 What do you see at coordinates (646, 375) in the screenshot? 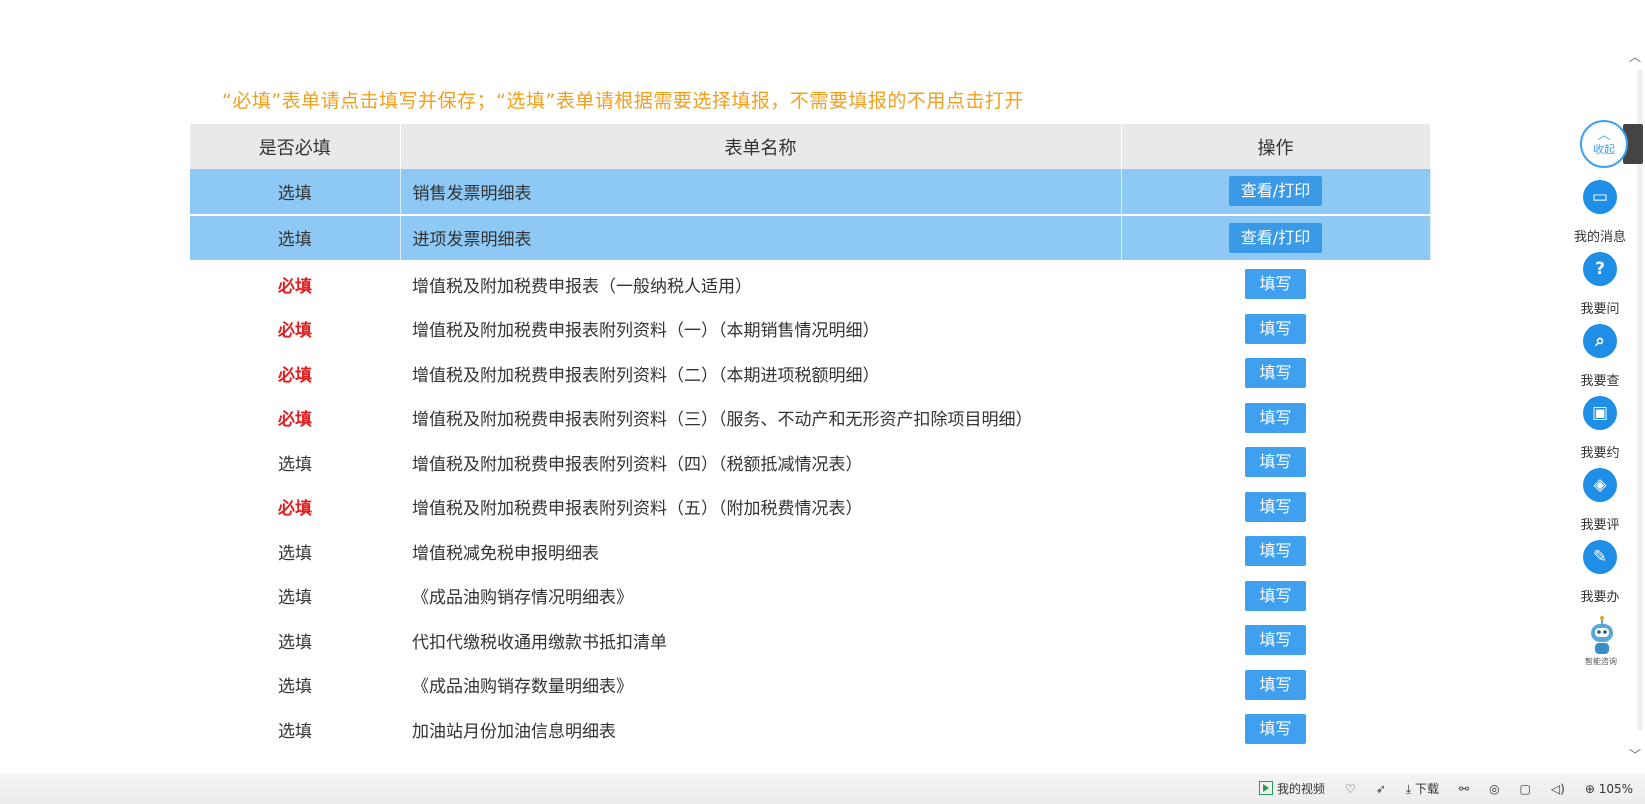
I see `form-name: 增值税及附加税费申报表附列资料（二）（本期进项税额明细）` at bounding box center [646, 375].